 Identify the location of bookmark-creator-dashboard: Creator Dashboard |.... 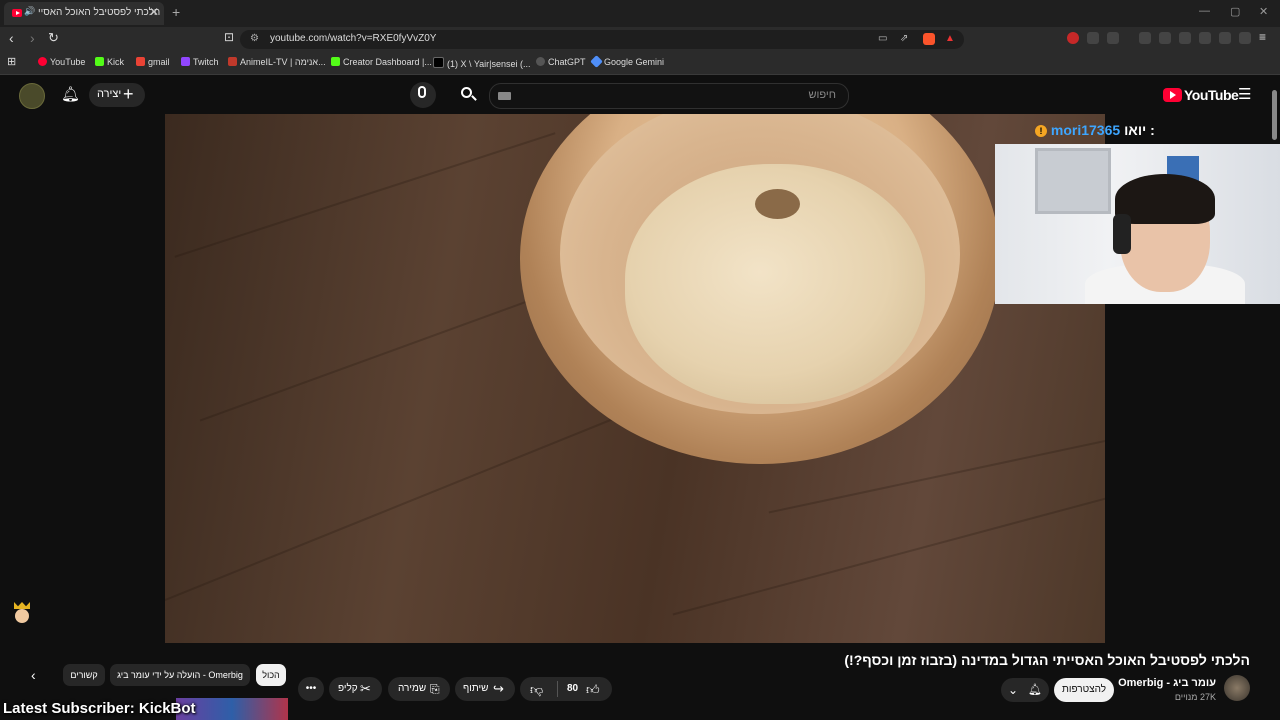
(381, 62).